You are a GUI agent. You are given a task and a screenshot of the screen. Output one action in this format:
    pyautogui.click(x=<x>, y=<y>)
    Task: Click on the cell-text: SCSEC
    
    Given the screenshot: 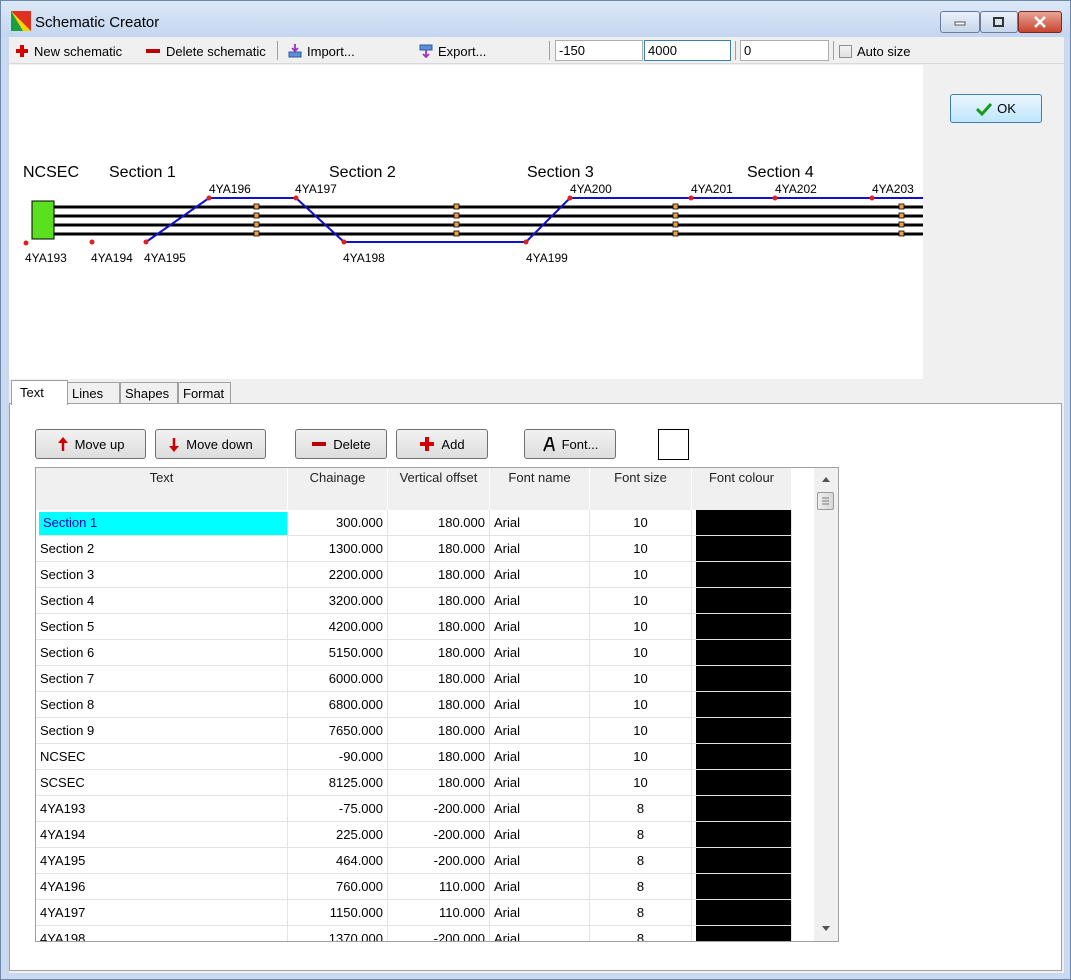 What is the action you would take?
    pyautogui.click(x=162, y=783)
    